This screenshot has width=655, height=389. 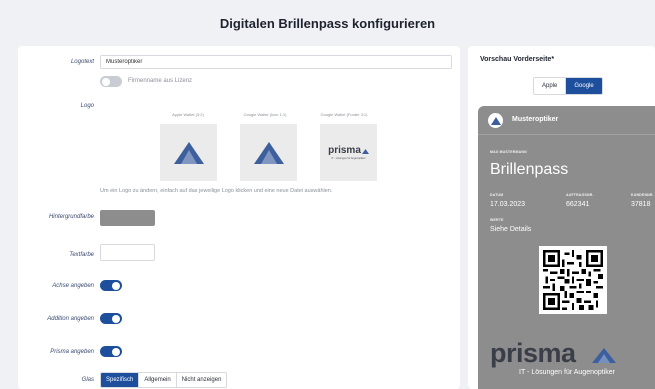 What do you see at coordinates (344, 150) in the screenshot?
I see `prisma-logo-text: prisma` at bounding box center [344, 150].